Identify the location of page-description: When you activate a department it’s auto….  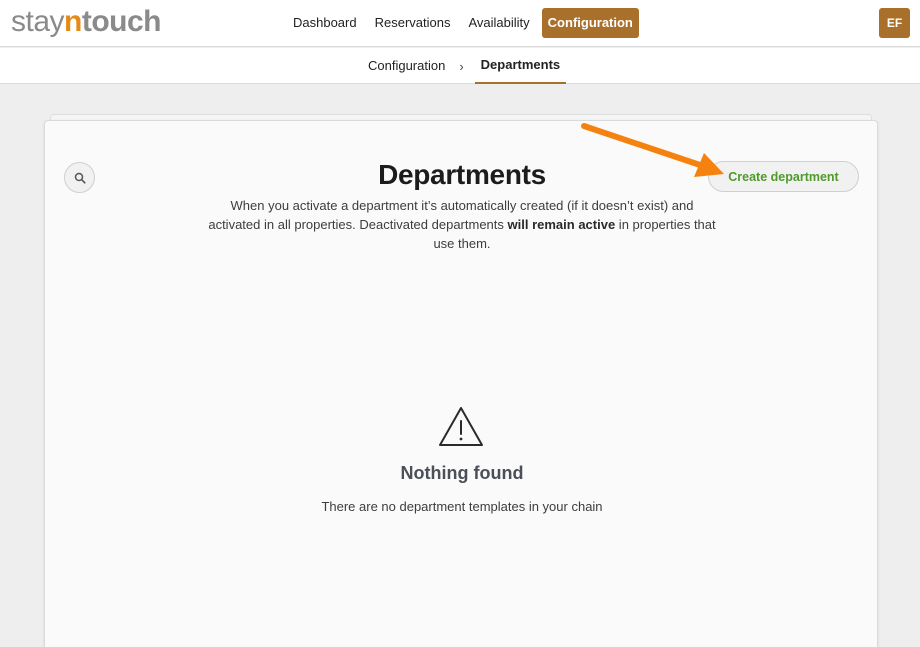
(462, 224).